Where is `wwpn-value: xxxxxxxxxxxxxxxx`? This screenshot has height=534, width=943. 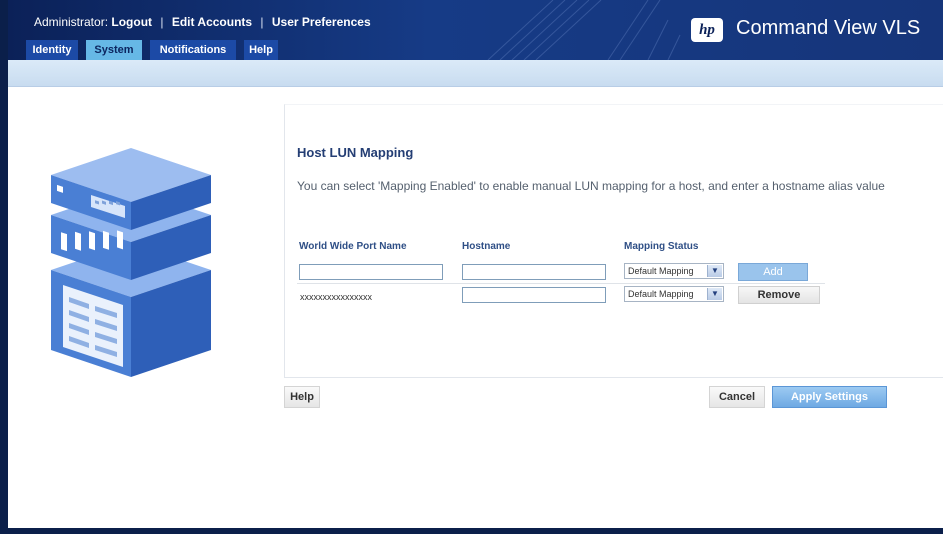 wwpn-value: xxxxxxxxxxxxxxxx is located at coordinates (336, 297).